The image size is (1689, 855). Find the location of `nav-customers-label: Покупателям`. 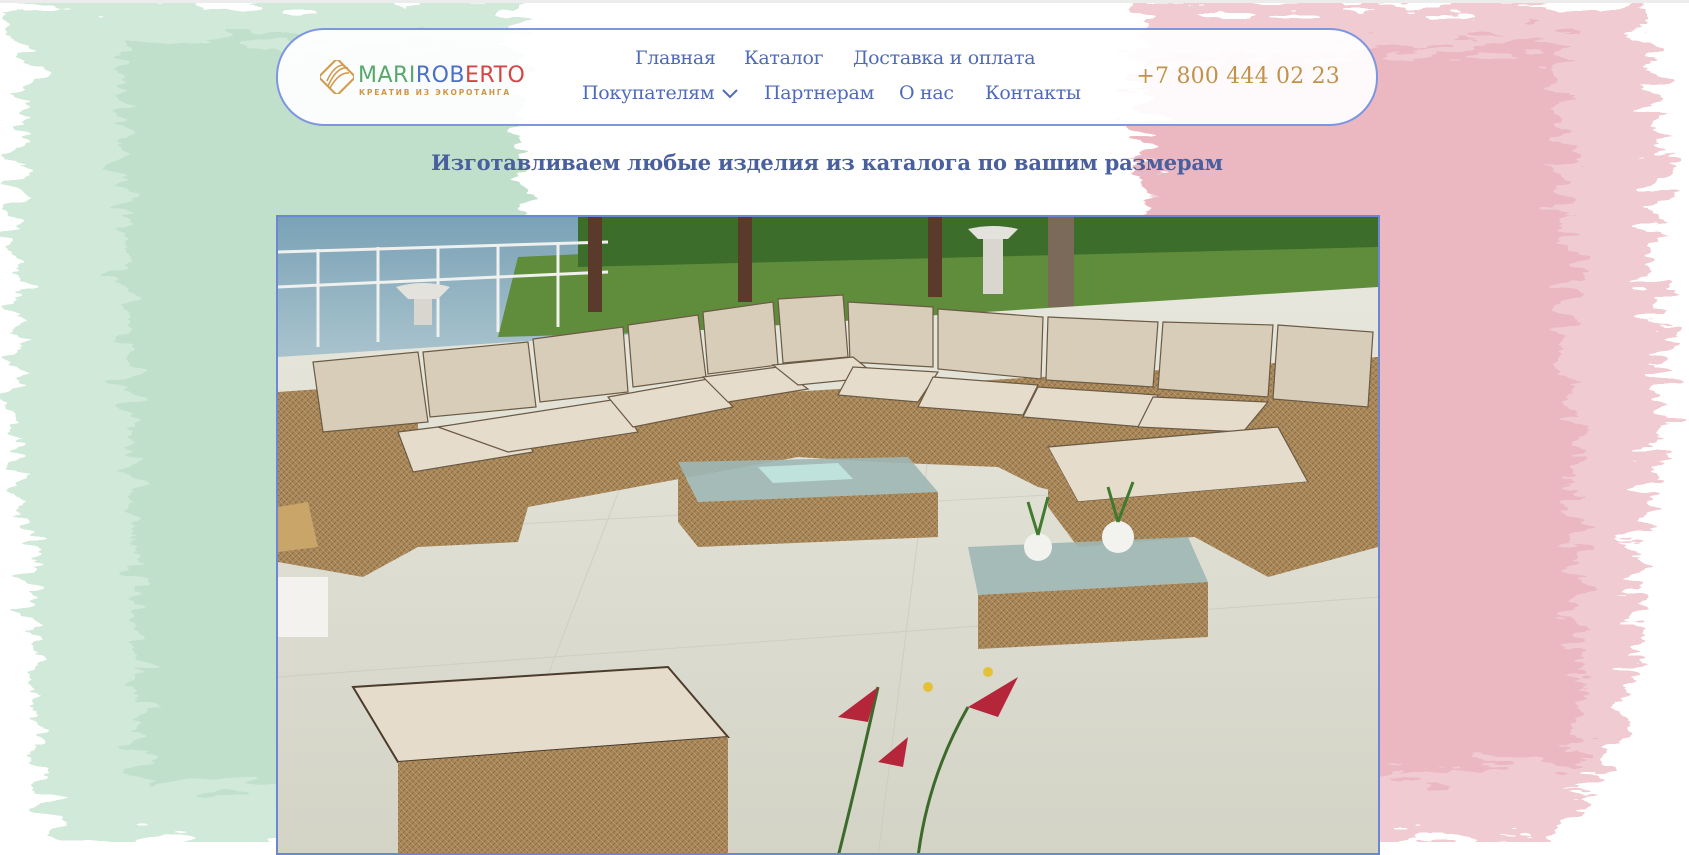

nav-customers-label: Покупателям is located at coordinates (648, 93).